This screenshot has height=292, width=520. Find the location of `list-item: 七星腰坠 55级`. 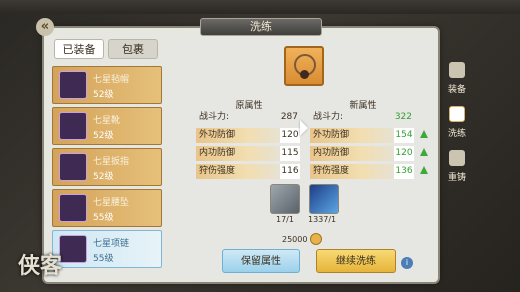

list-item: 七星腰坠 55级 is located at coordinates (107, 208).